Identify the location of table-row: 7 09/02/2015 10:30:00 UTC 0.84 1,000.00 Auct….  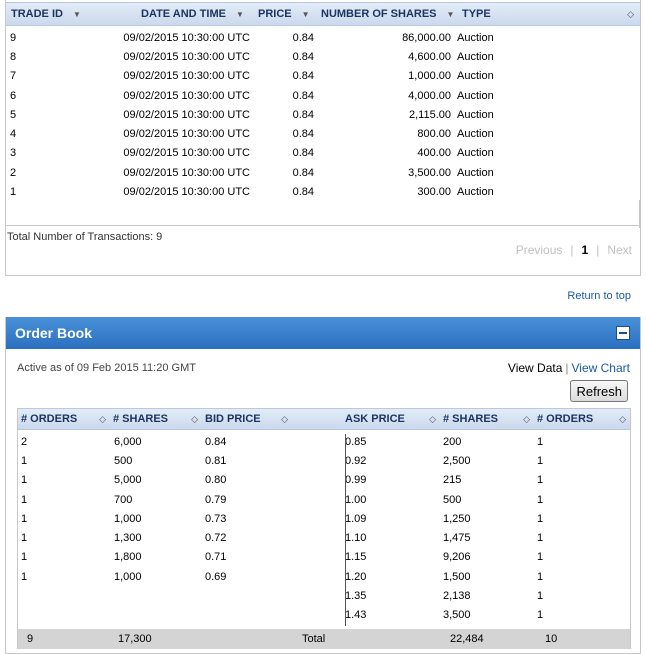
(323, 76).